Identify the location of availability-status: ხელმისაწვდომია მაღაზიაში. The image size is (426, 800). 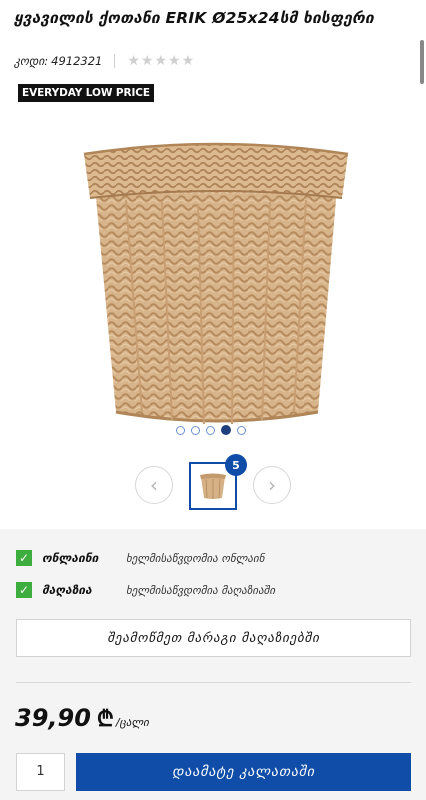
(201, 590).